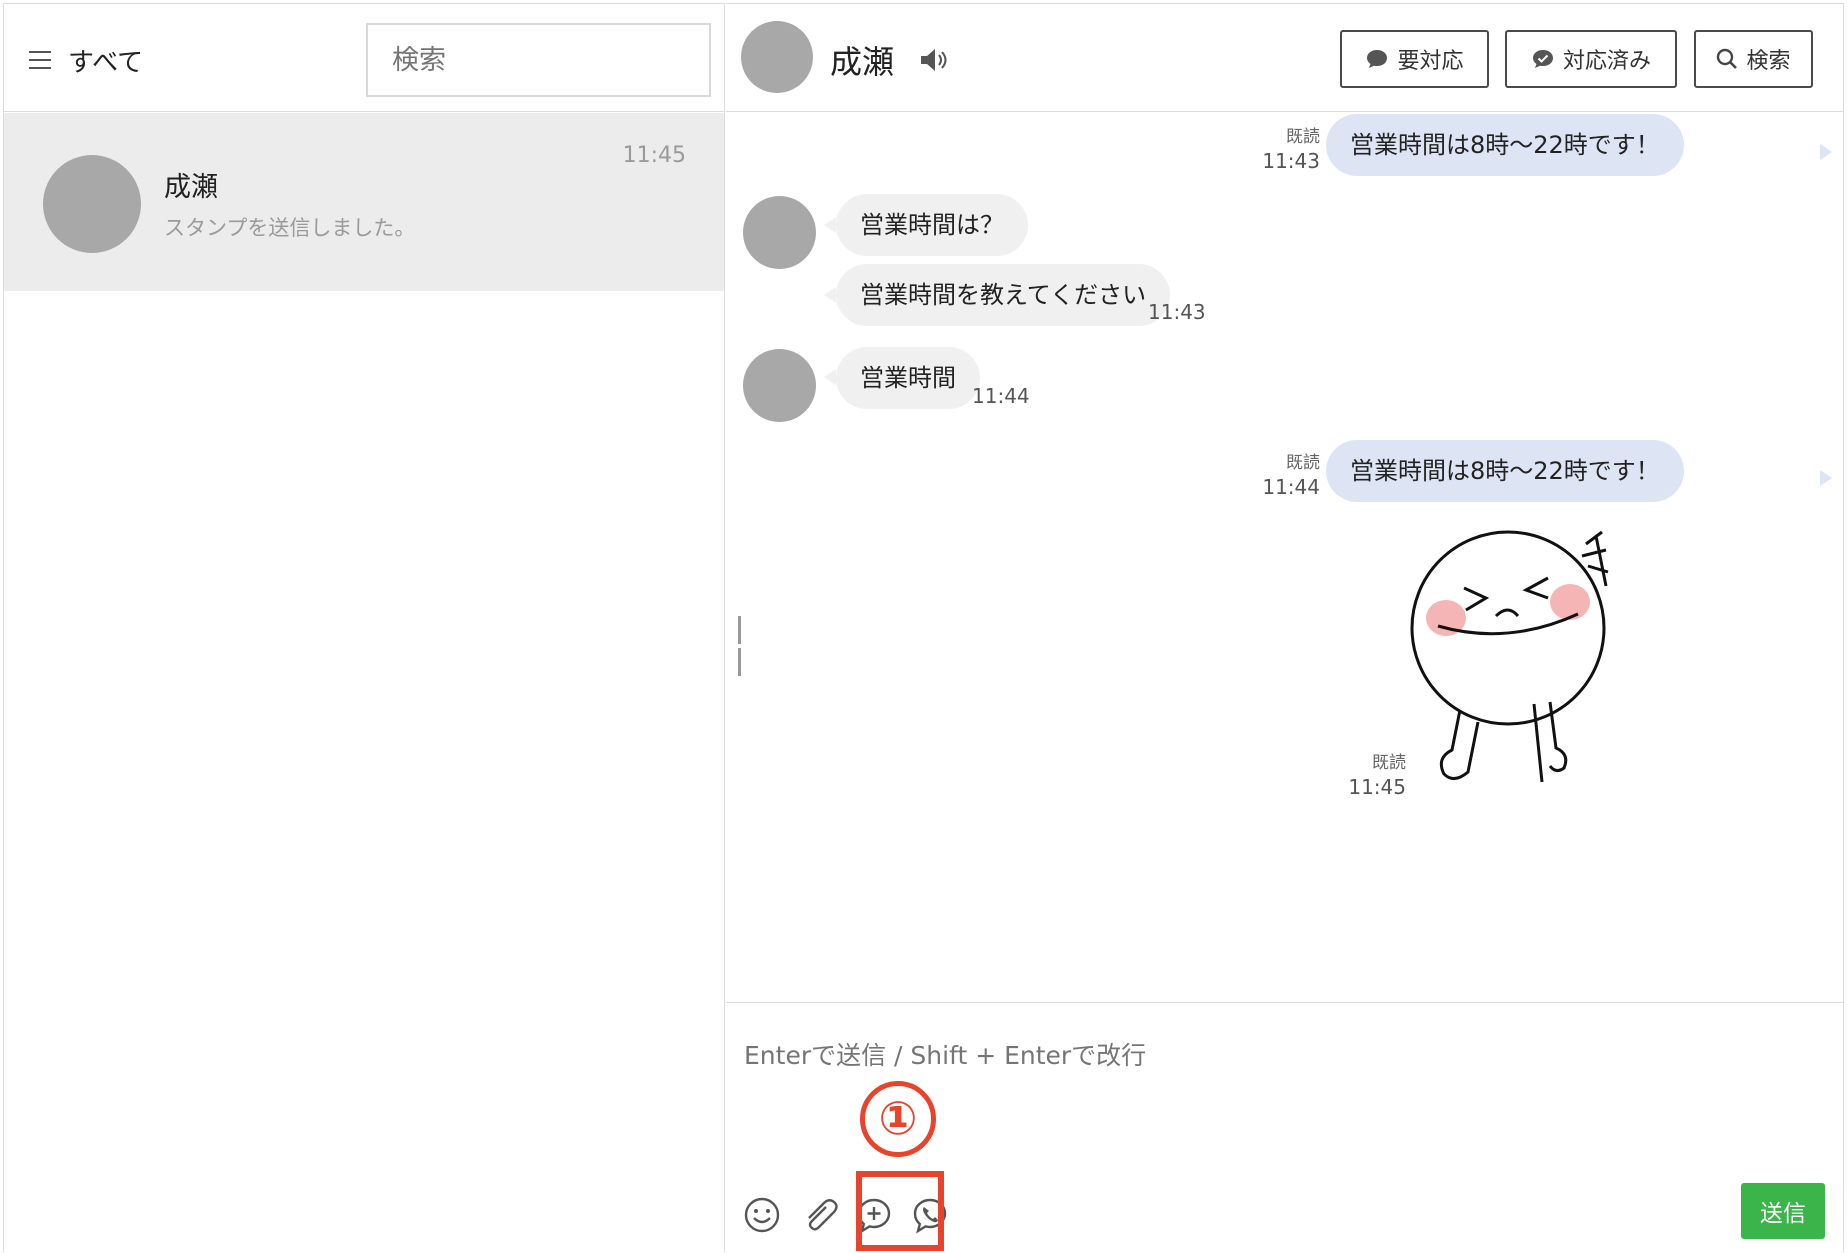  I want to click on chat-item-time: 11:45, so click(654, 155).